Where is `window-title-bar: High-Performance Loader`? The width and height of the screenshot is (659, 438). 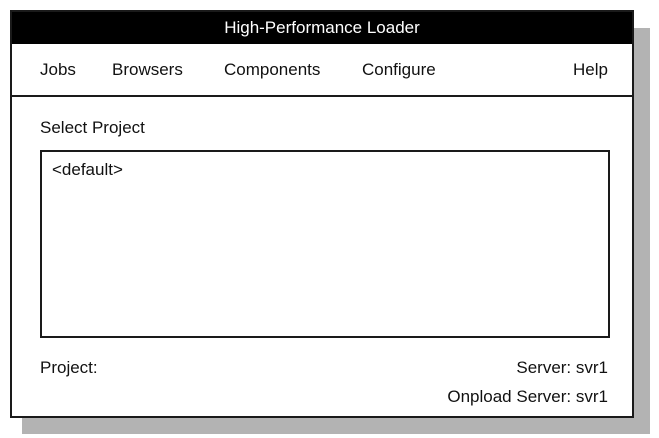
window-title-bar: High-Performance Loader is located at coordinates (322, 28).